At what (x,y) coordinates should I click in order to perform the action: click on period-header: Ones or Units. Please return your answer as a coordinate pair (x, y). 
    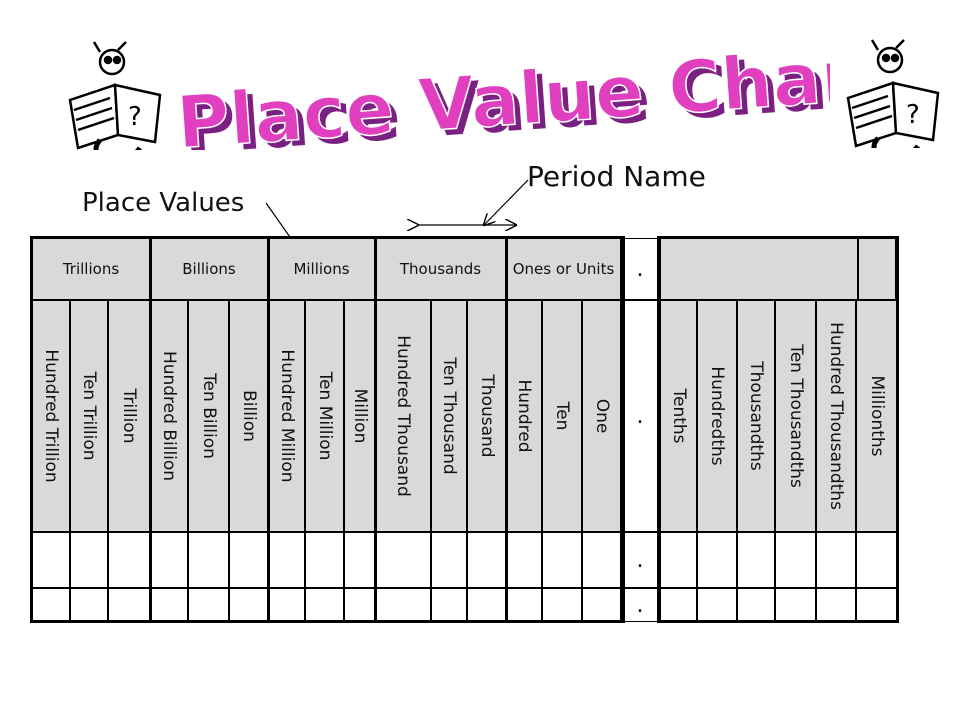
    Looking at the image, I should click on (563, 269).